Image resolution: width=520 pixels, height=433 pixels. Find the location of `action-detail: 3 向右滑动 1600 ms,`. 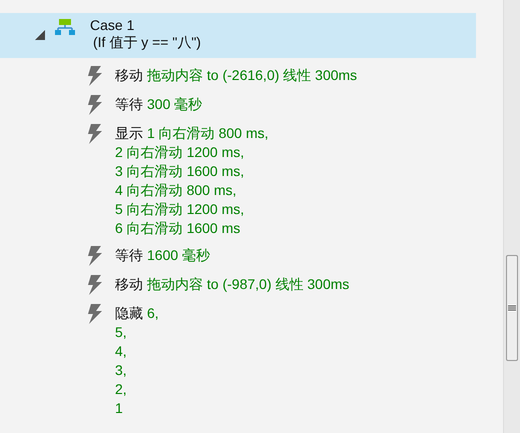

action-detail: 3 向右滑动 1600 ms, is located at coordinates (180, 171).